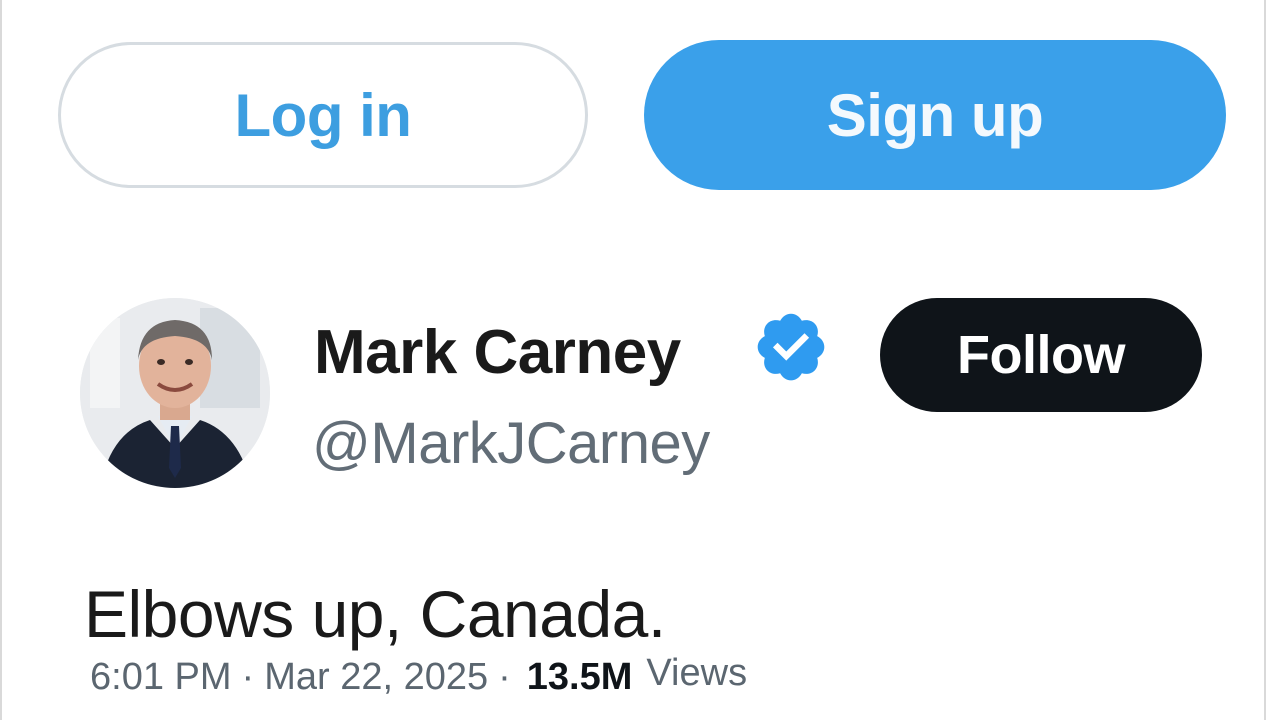 The image size is (1280, 720). Describe the element at coordinates (580, 677) in the screenshot. I see `views-count: 13.5M` at that location.